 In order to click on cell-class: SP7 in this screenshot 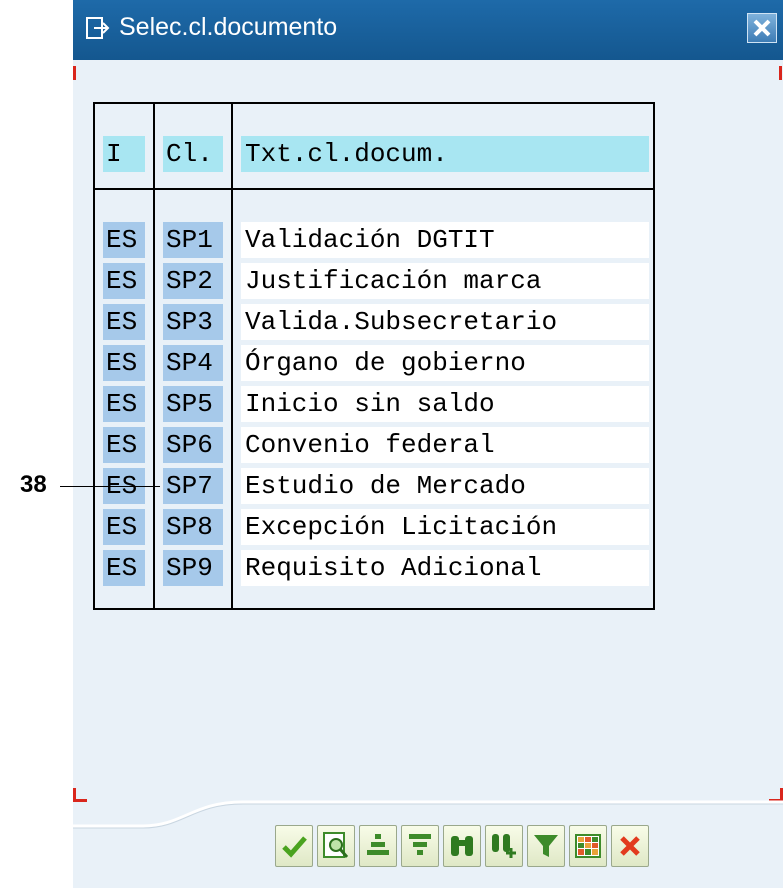, I will do `click(193, 486)`.